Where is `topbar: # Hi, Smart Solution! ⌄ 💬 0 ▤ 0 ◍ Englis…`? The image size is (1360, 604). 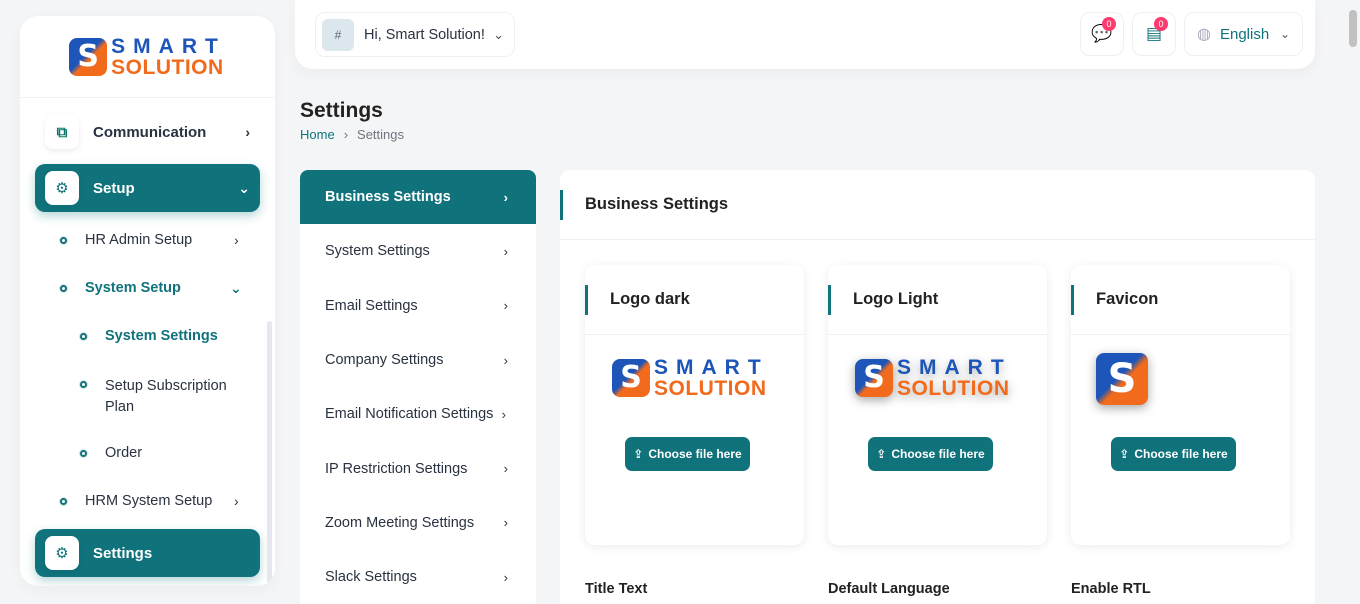
topbar: # Hi, Smart Solution! ⌄ 💬 0 ▤ 0 ◍ Englis… is located at coordinates (805, 34).